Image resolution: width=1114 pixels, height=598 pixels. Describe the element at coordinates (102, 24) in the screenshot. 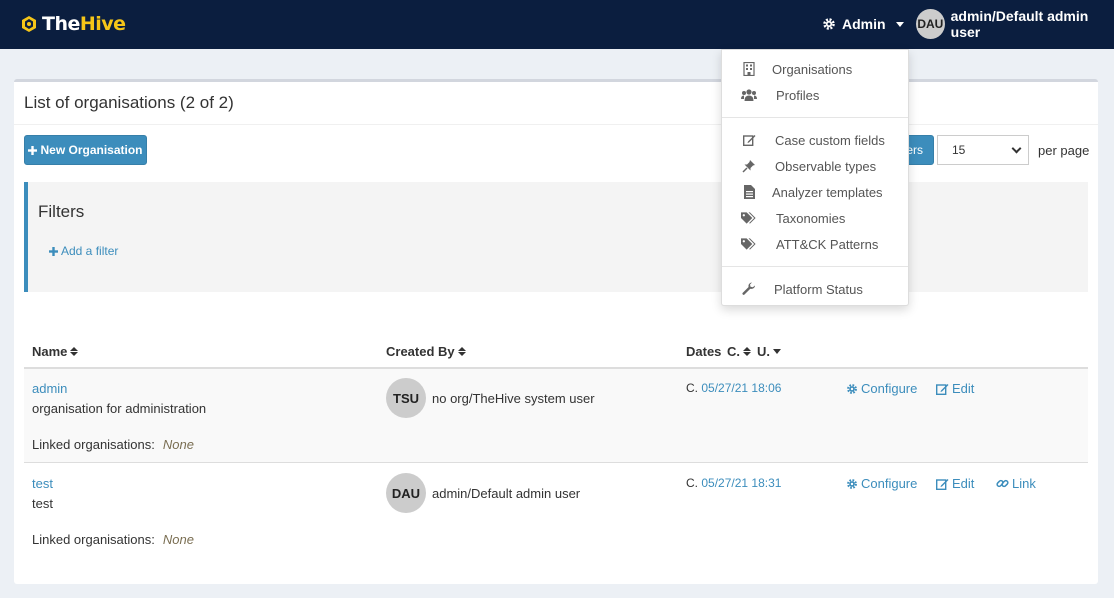

I see `brand-text-hive: Hive` at that location.